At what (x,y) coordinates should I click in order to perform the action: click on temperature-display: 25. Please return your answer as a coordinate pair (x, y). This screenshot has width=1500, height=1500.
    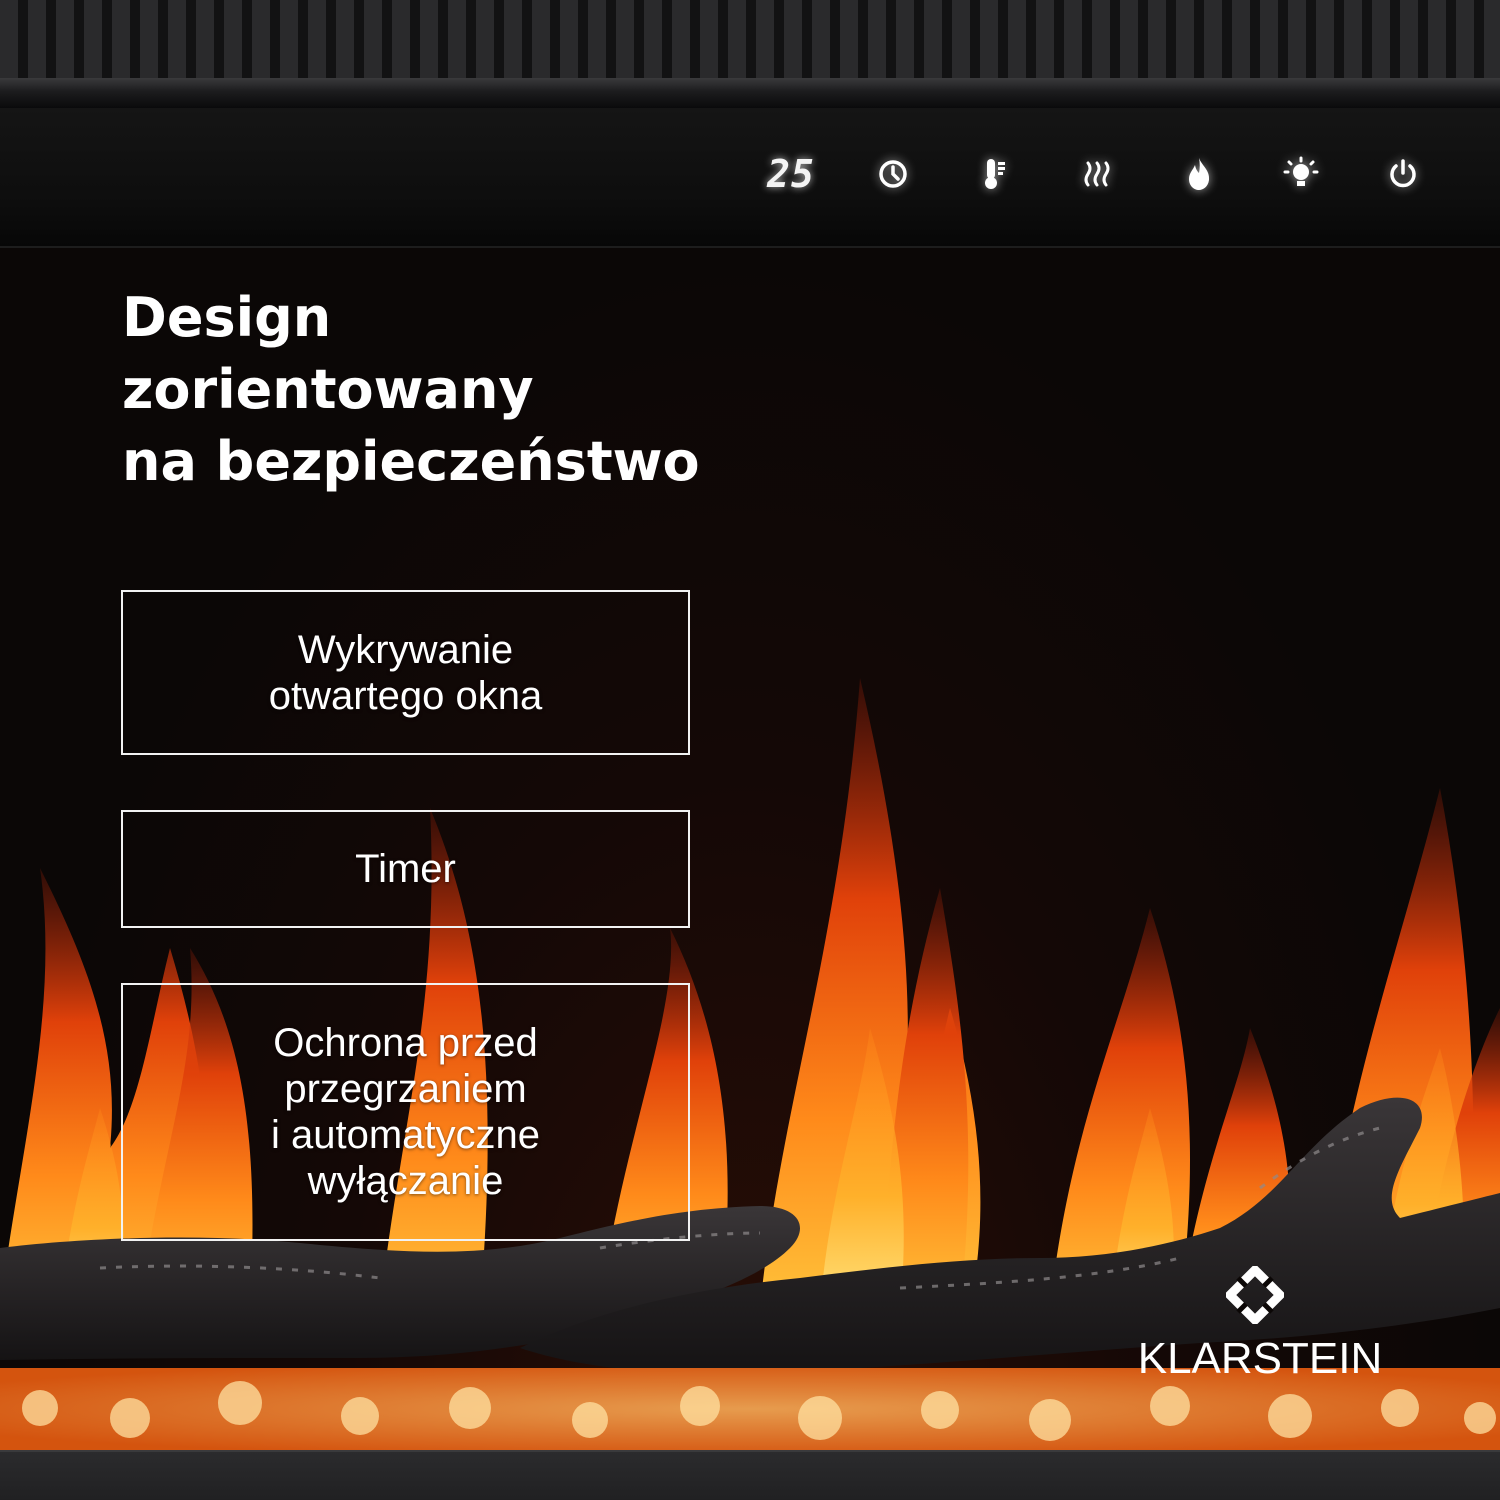
    Looking at the image, I should click on (791, 174).